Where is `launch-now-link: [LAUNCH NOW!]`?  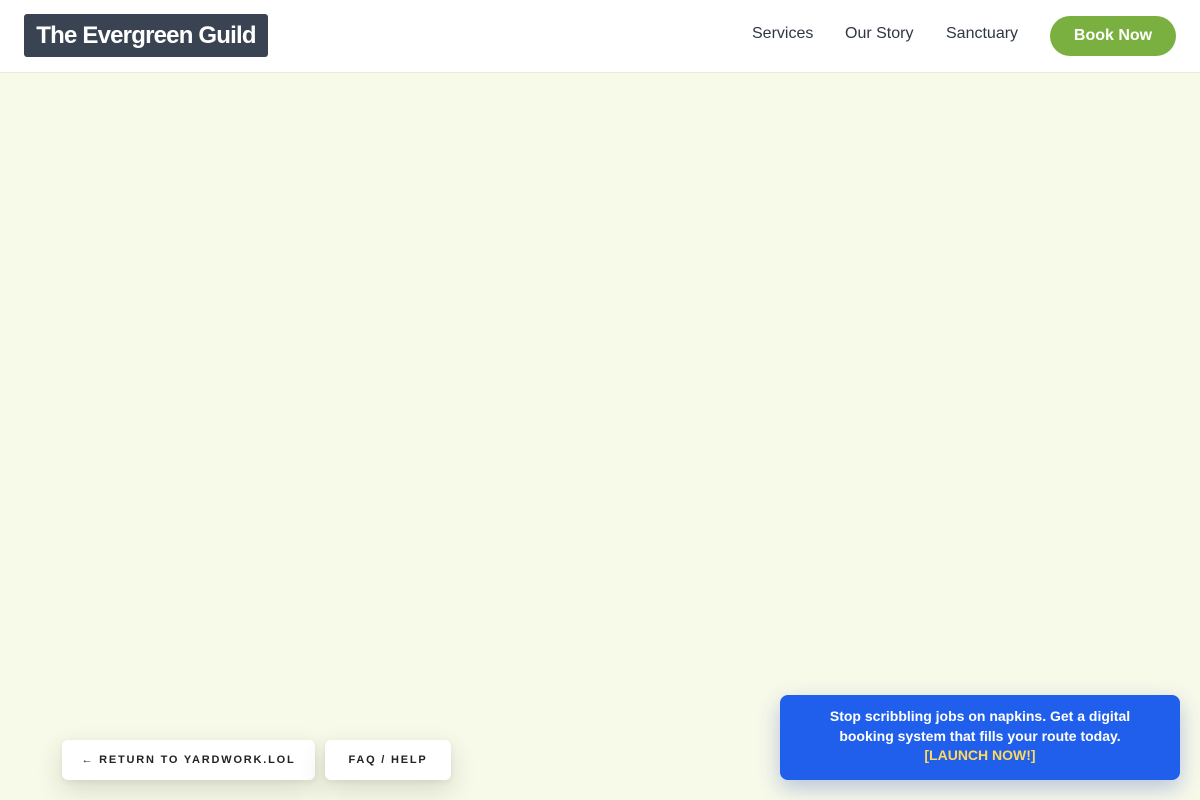
launch-now-link: [LAUNCH NOW!] is located at coordinates (979, 756).